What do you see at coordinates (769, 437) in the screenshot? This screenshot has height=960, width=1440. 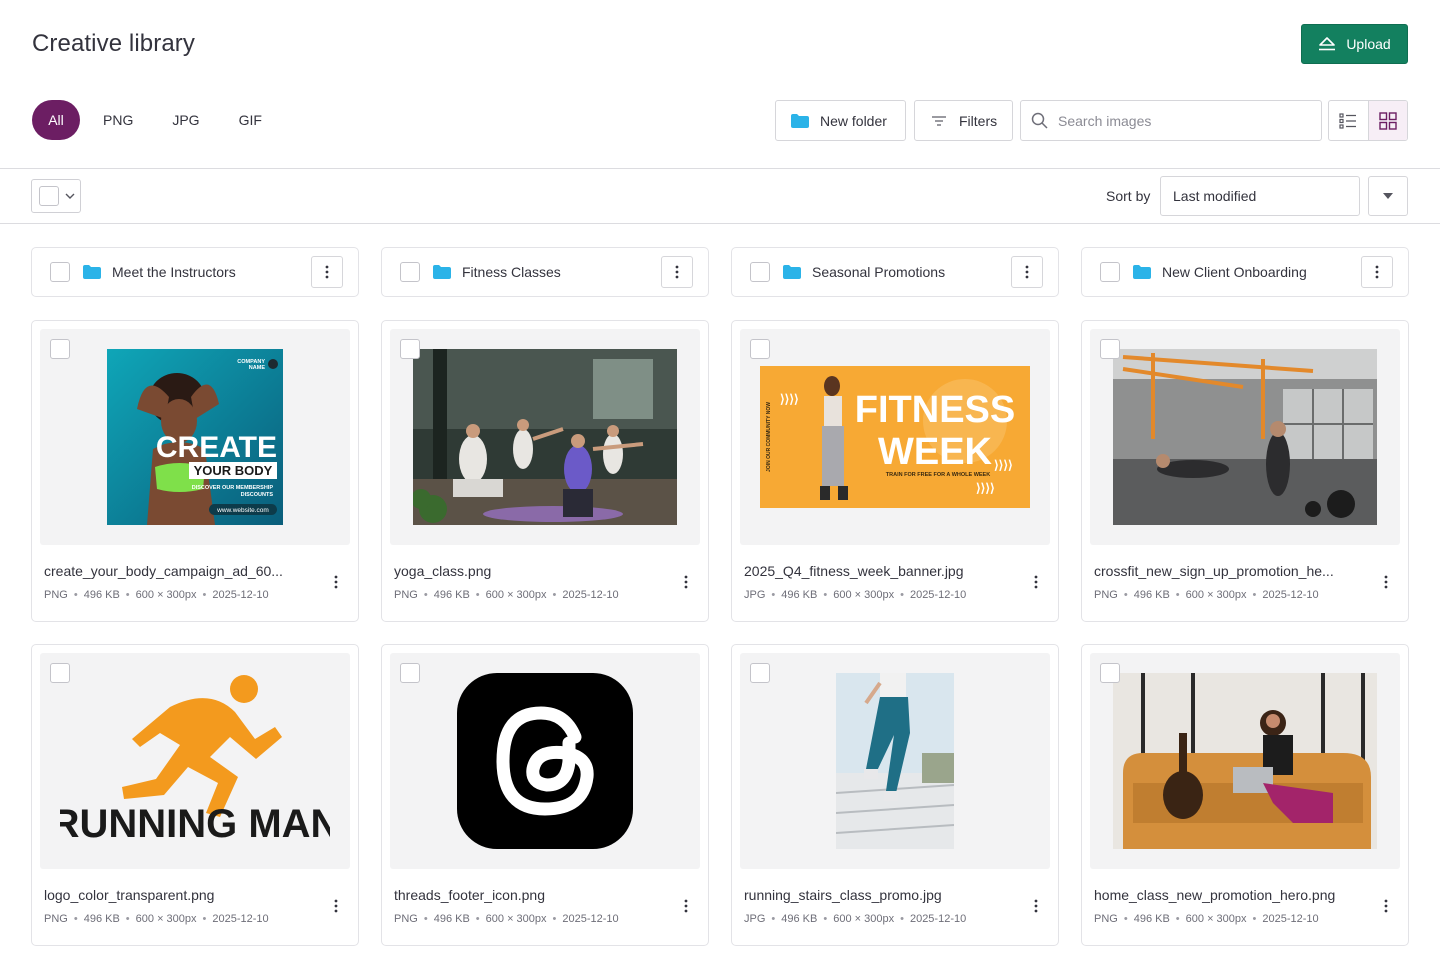 I see `svg-text: JOIN OUR COMMUNITY NOW` at bounding box center [769, 437].